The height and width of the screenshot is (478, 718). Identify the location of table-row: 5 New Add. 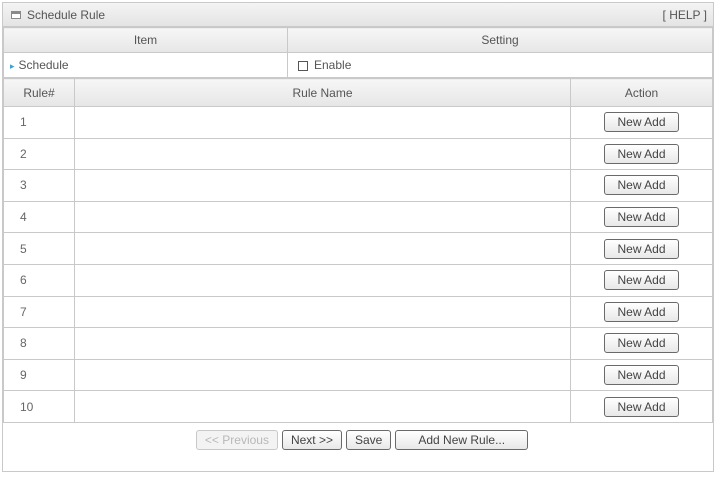
(358, 248).